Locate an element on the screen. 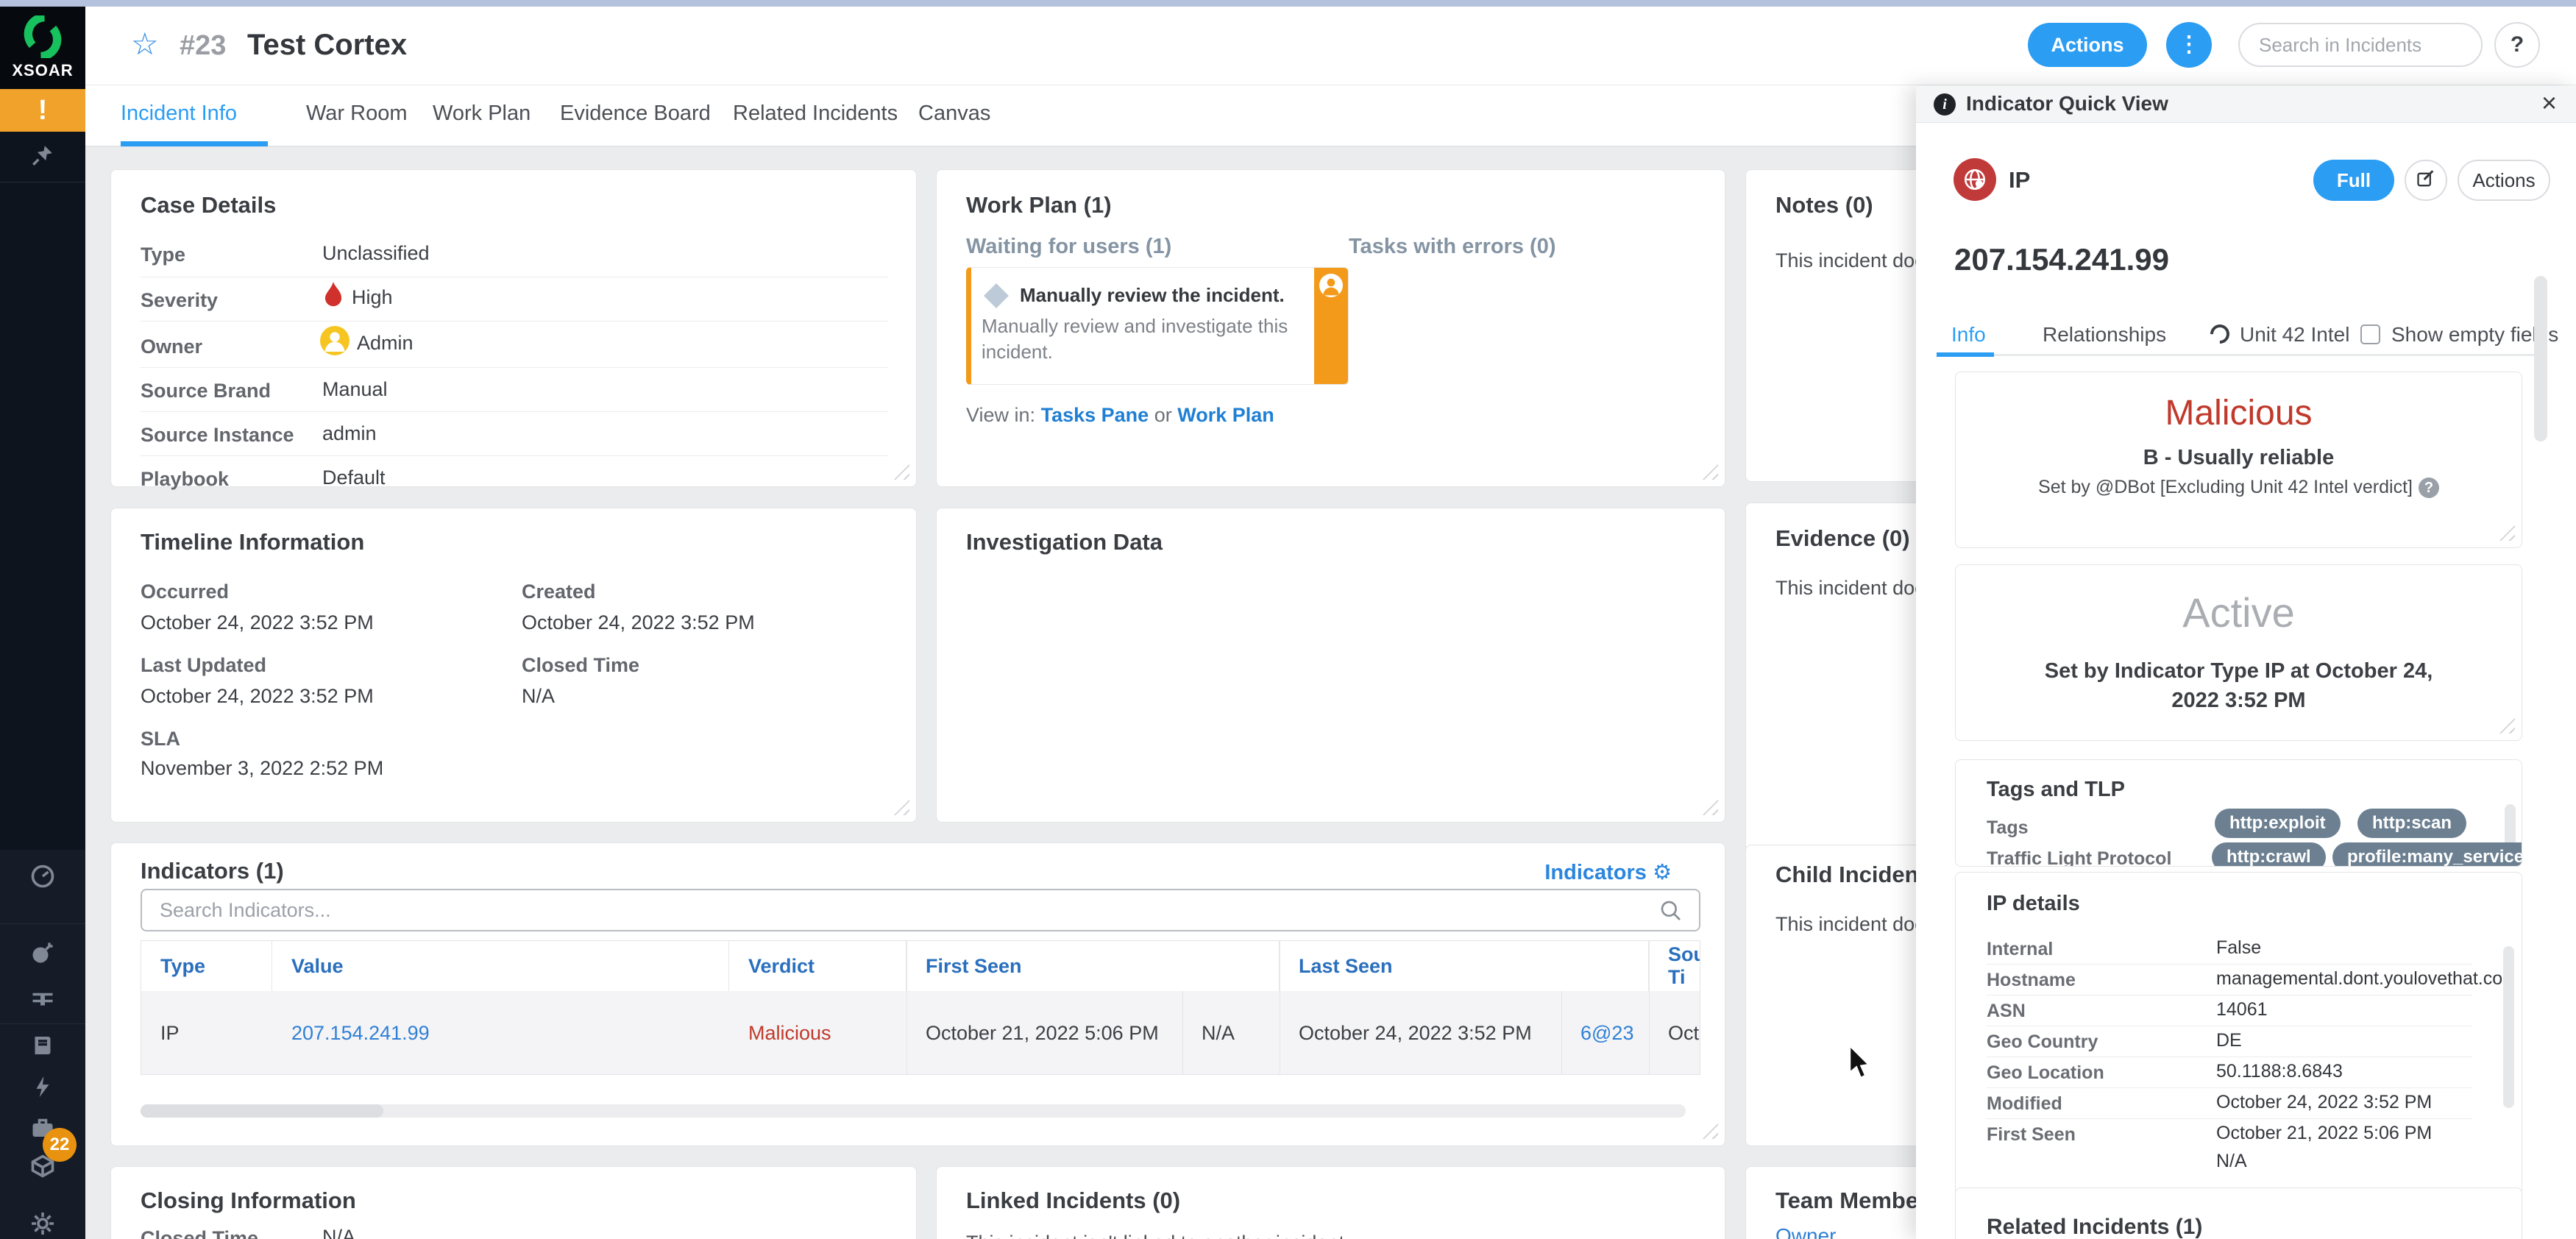 The image size is (2576, 1239). task-assignee-strip is located at coordinates (1331, 326).